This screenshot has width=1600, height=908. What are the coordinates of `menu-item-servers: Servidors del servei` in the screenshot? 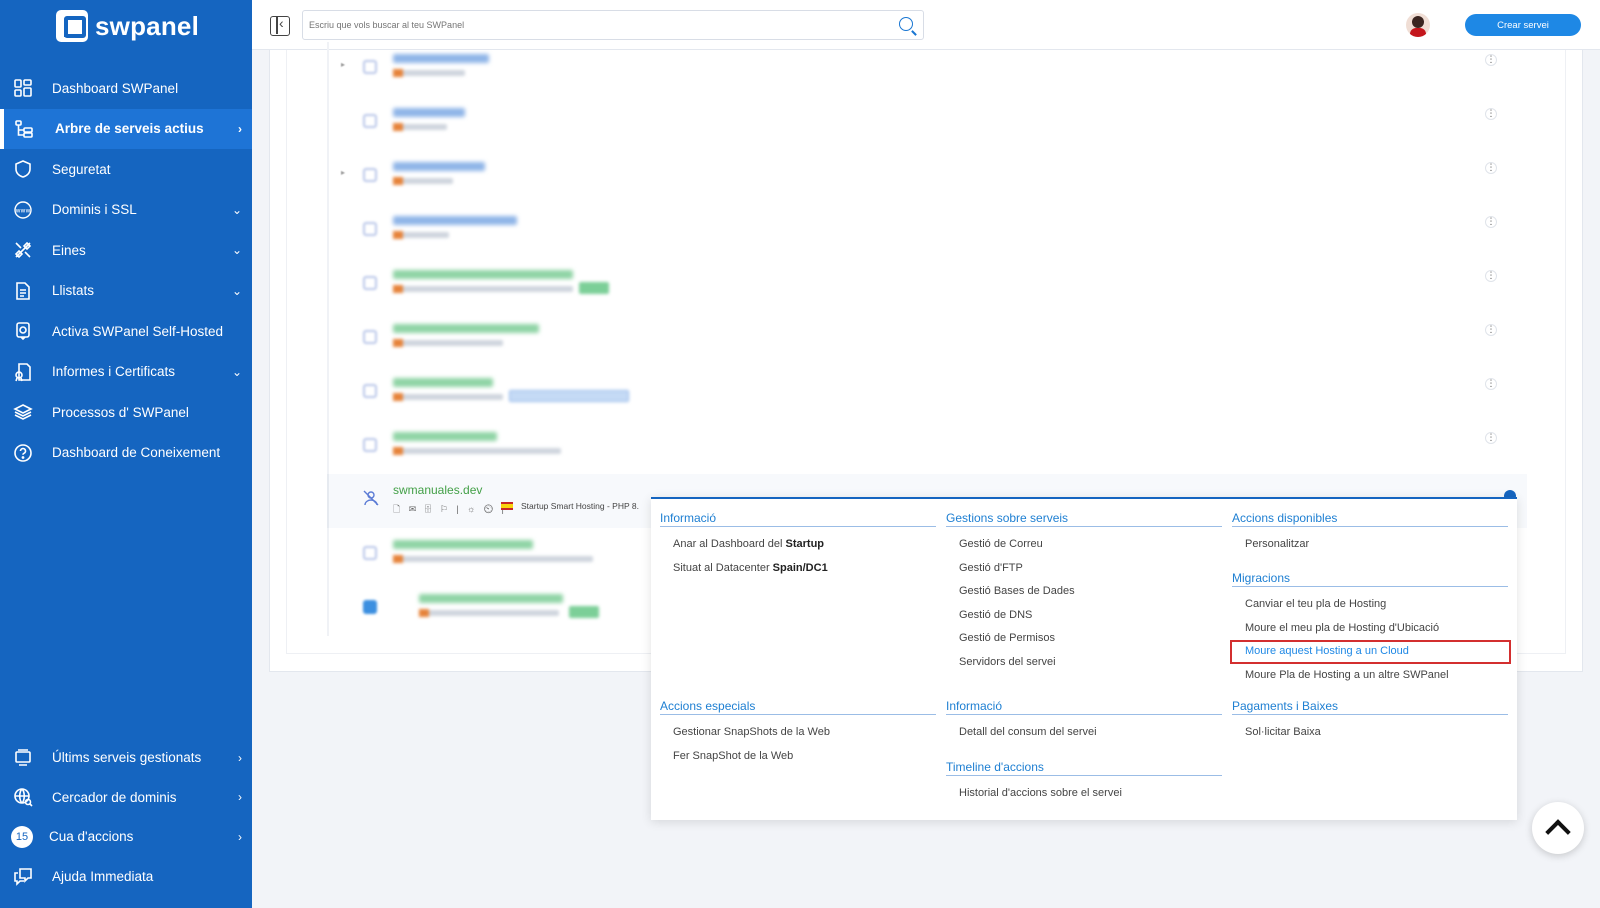 It's located at (1084, 663).